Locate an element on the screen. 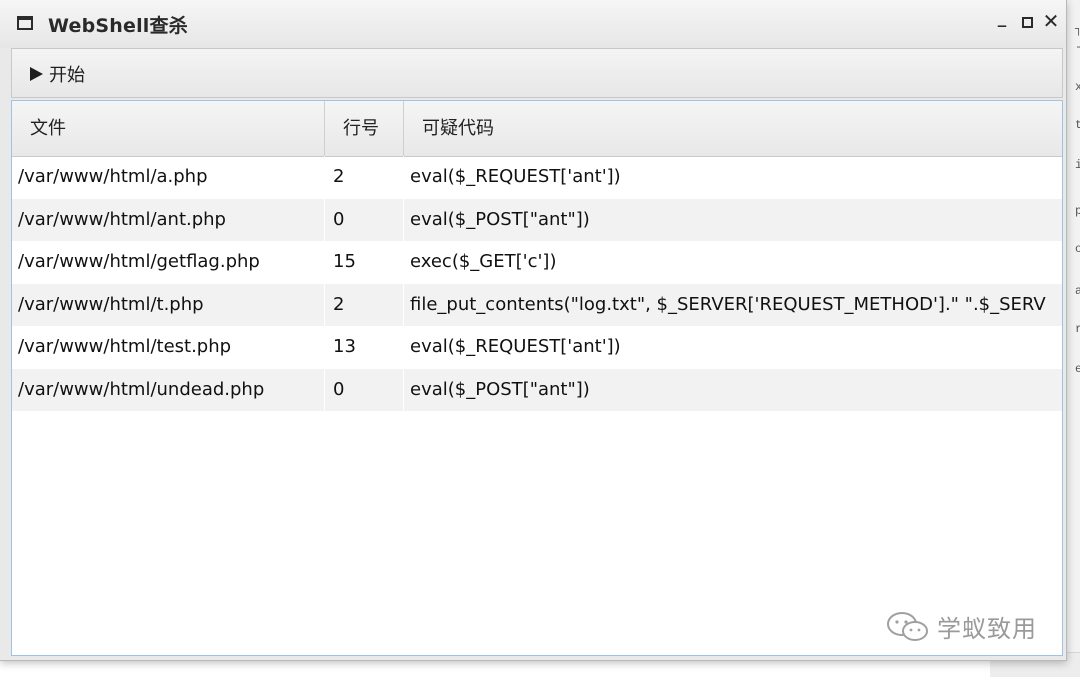 Image resolution: width=1080 pixels, height=677 pixels. background-app-edge: ┐ - x t i p o a r e is located at coordinates (1073, 338).